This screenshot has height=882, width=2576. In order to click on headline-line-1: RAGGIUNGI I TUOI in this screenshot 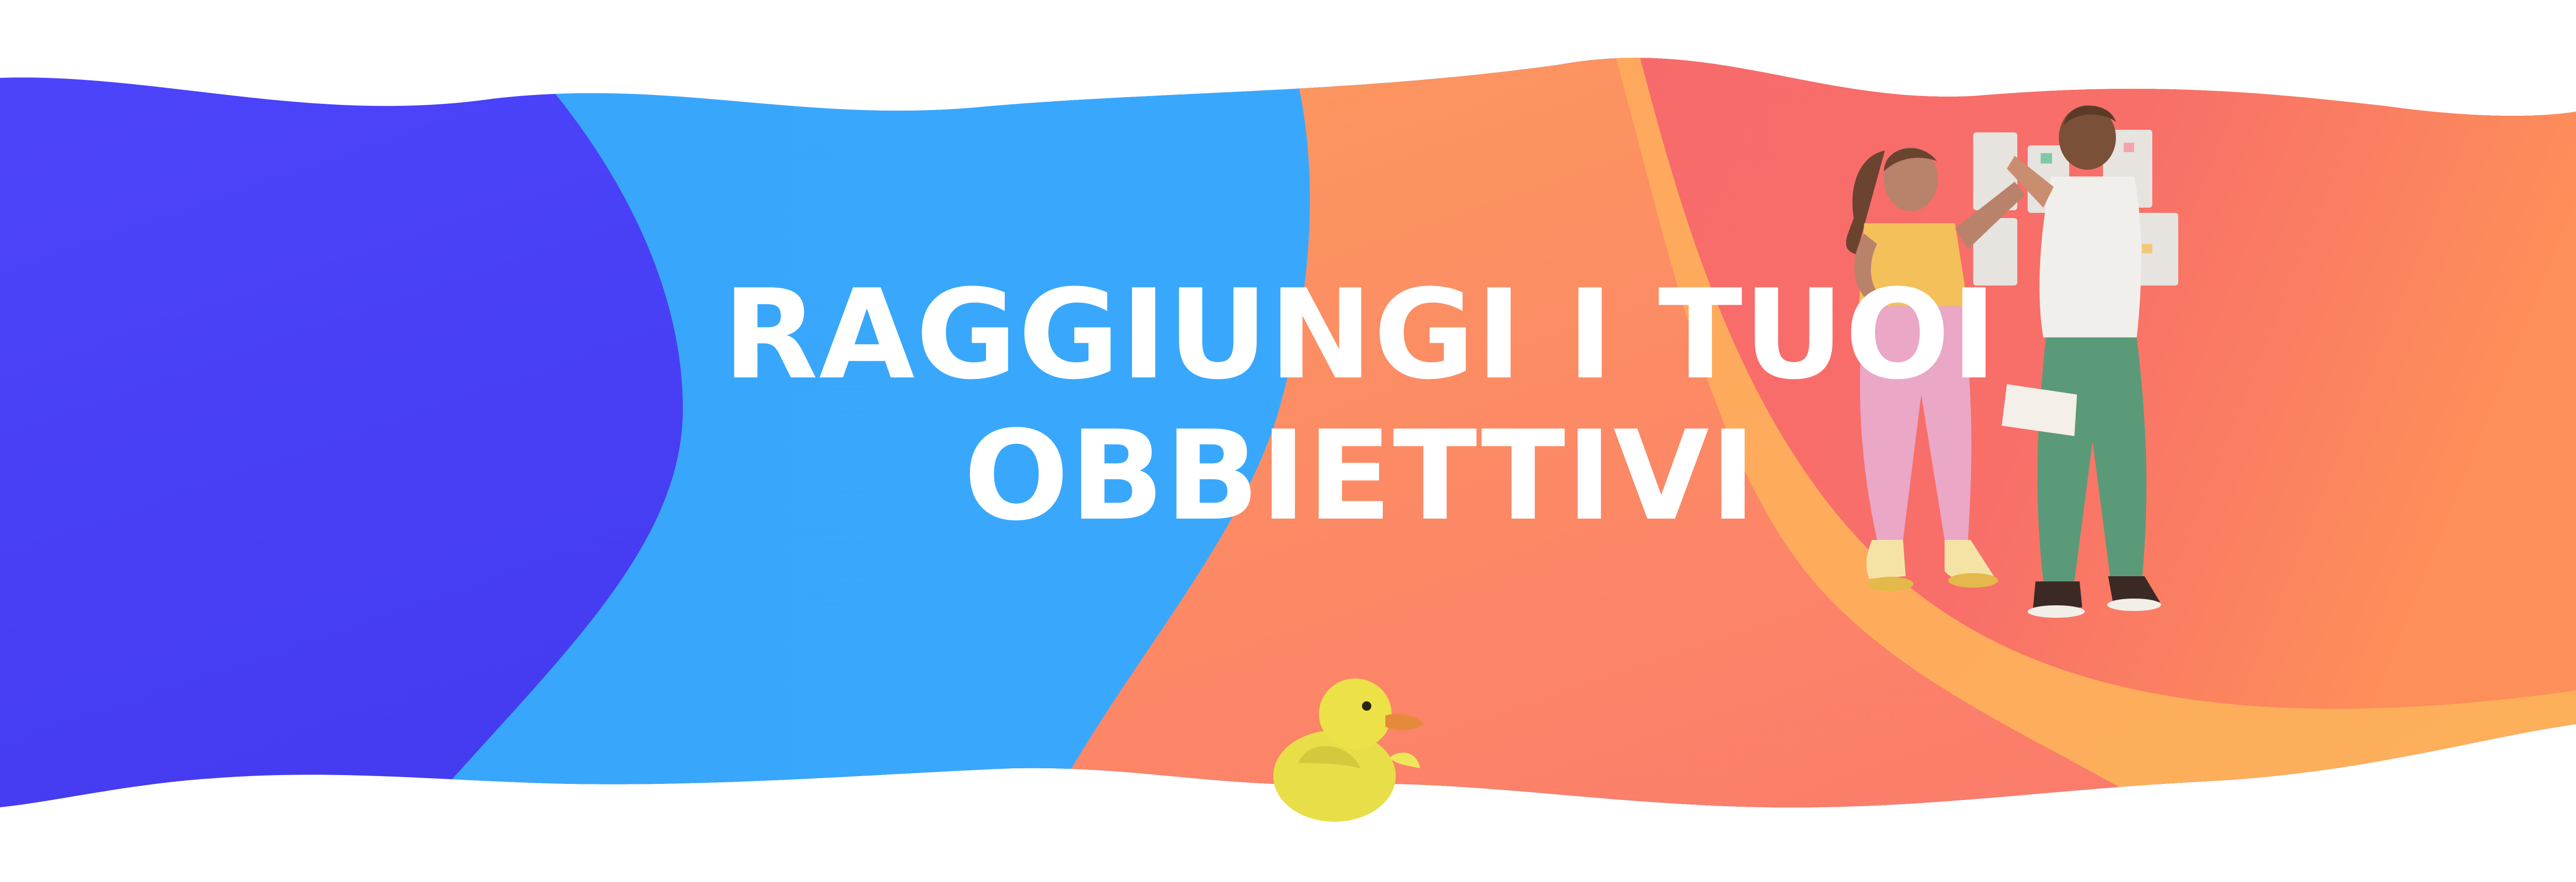, I will do `click(1360, 335)`.